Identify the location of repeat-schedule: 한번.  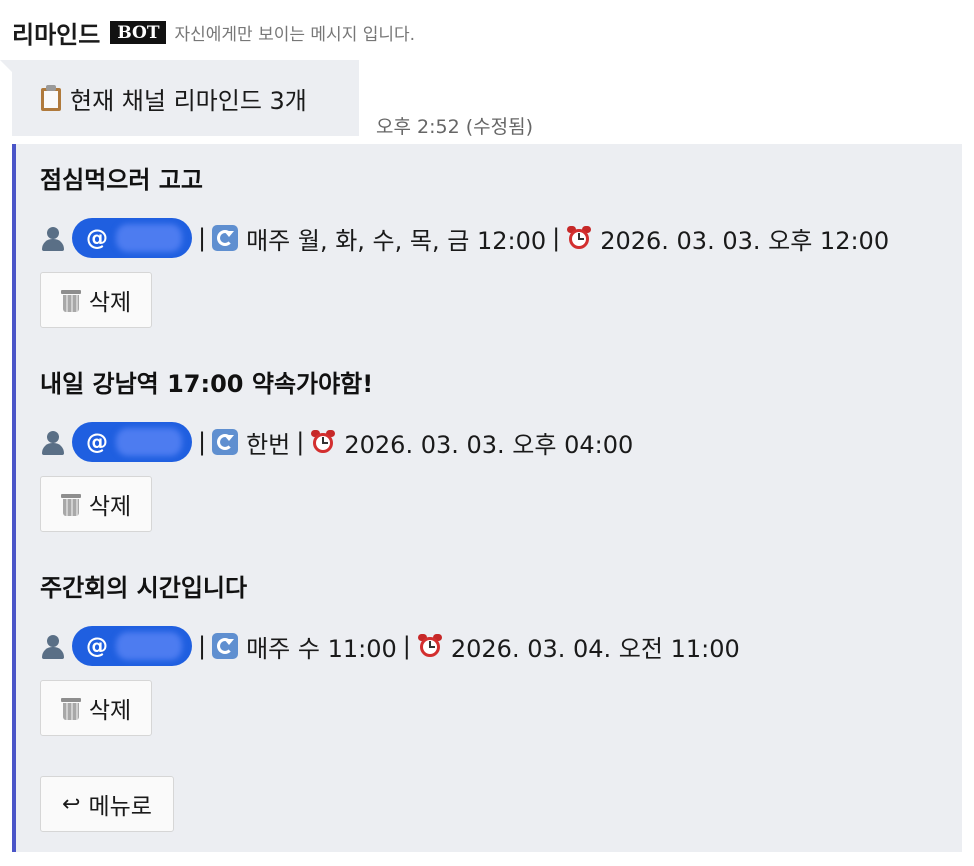
(268, 444).